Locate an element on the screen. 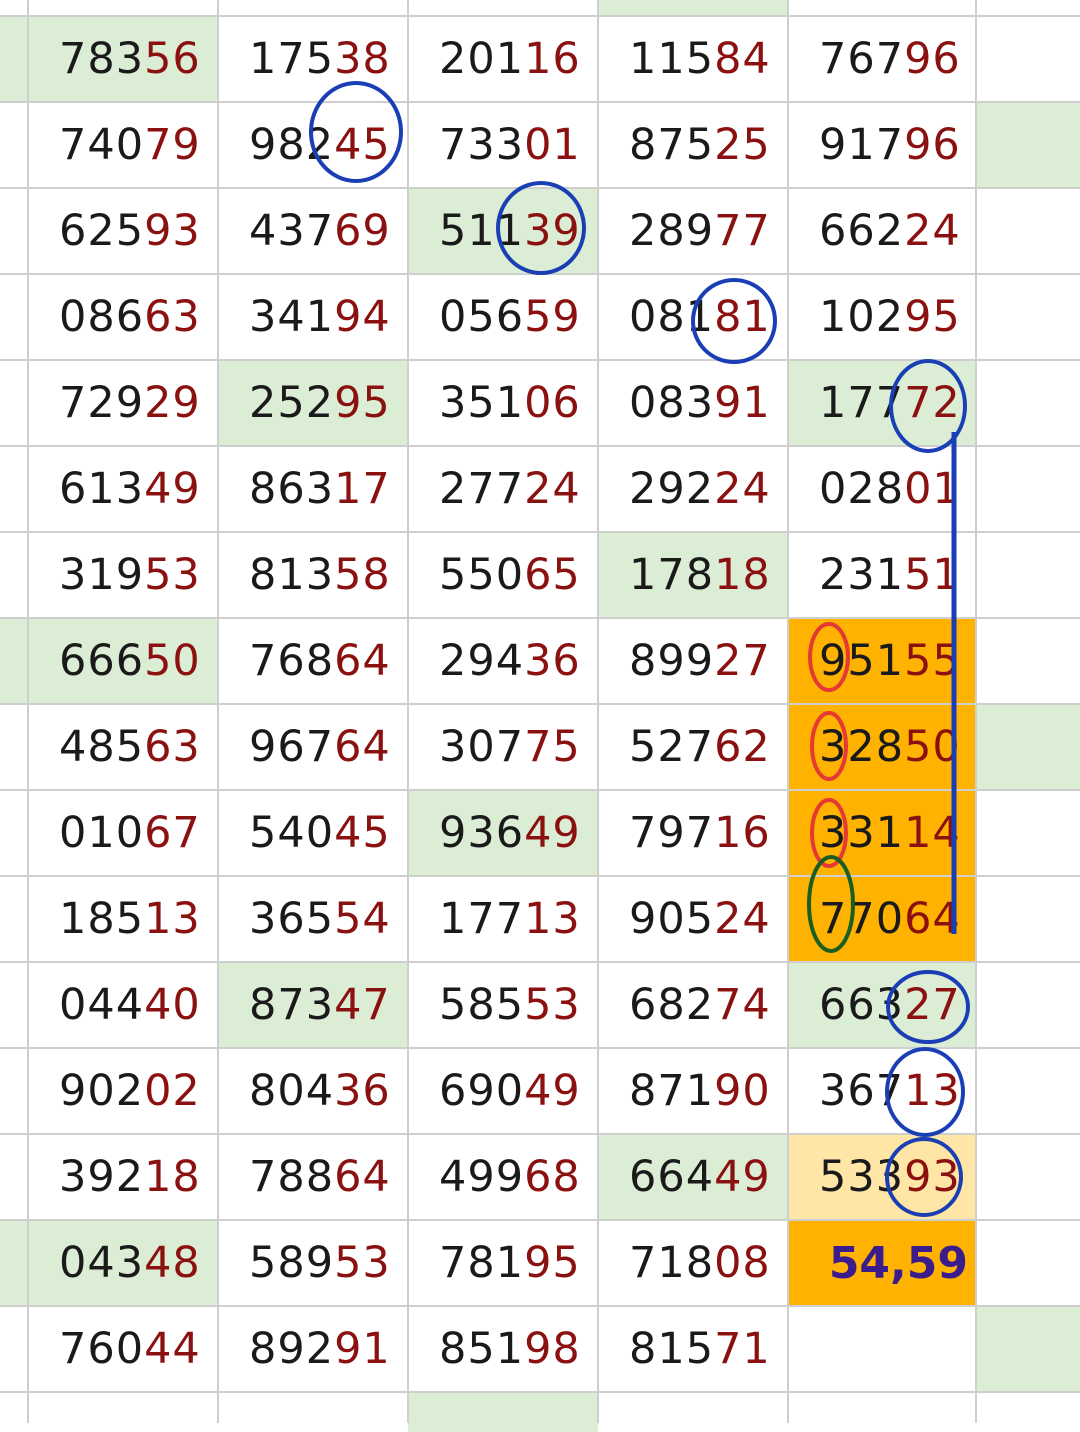 The width and height of the screenshot is (1080, 1432). green-circle-annotation is located at coordinates (831, 904).